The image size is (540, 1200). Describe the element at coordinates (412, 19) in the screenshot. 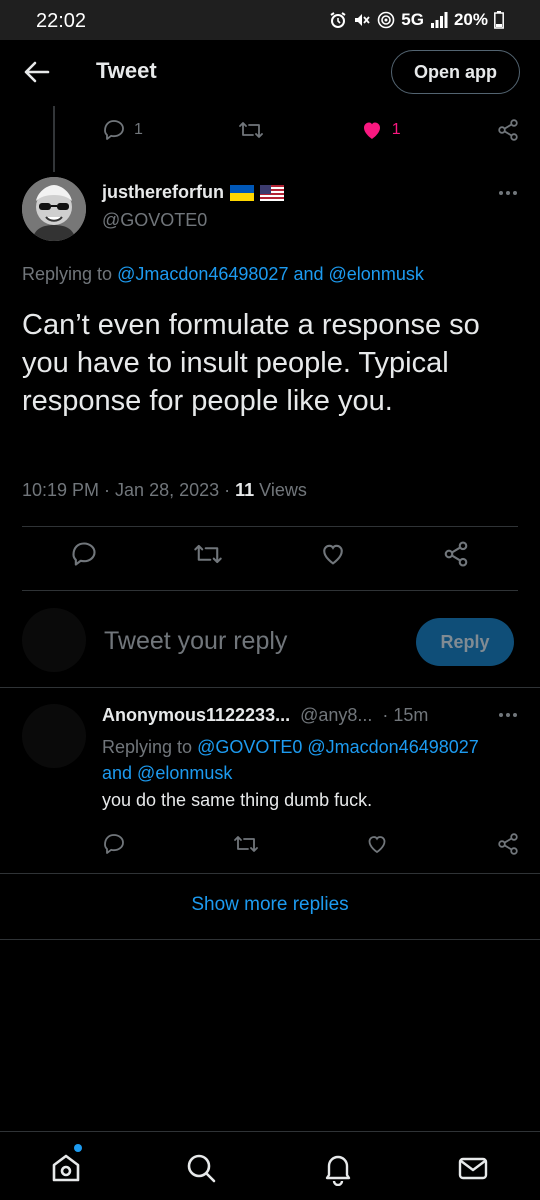

I see `network-type: 5G` at that location.